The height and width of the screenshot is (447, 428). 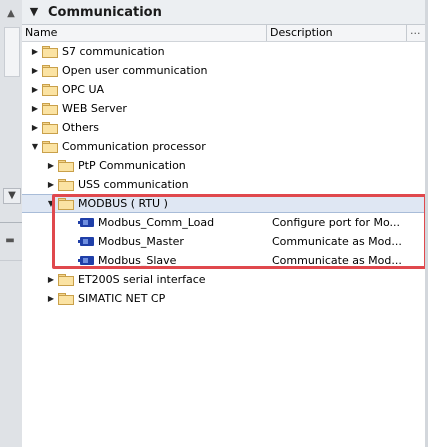 I want to click on tree-item-label: OPC UA, so click(x=83, y=89).